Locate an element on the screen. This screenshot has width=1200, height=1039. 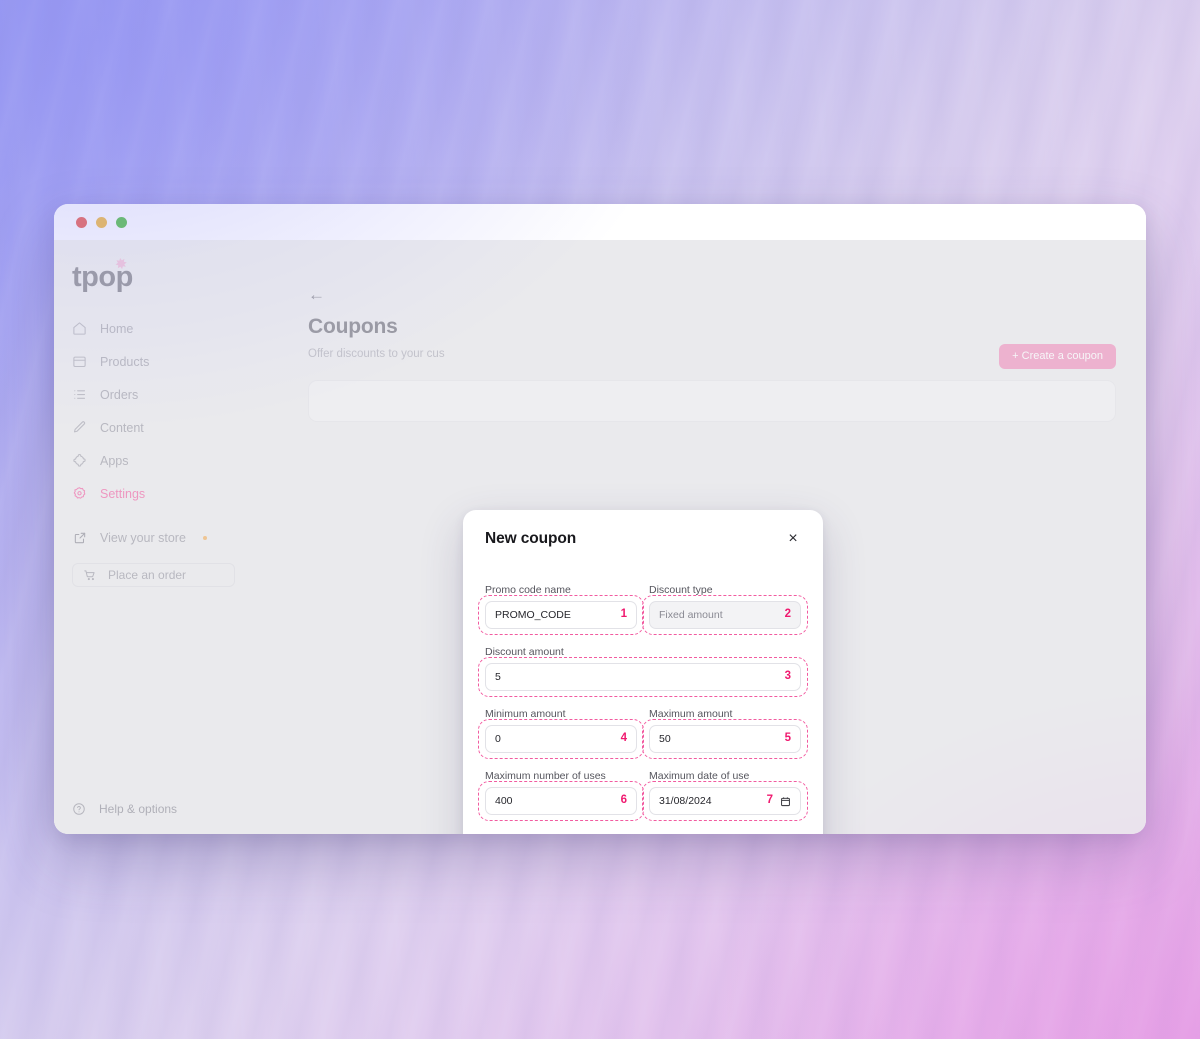
field-status: Status Published 8 is located at coordinates (643, 833).